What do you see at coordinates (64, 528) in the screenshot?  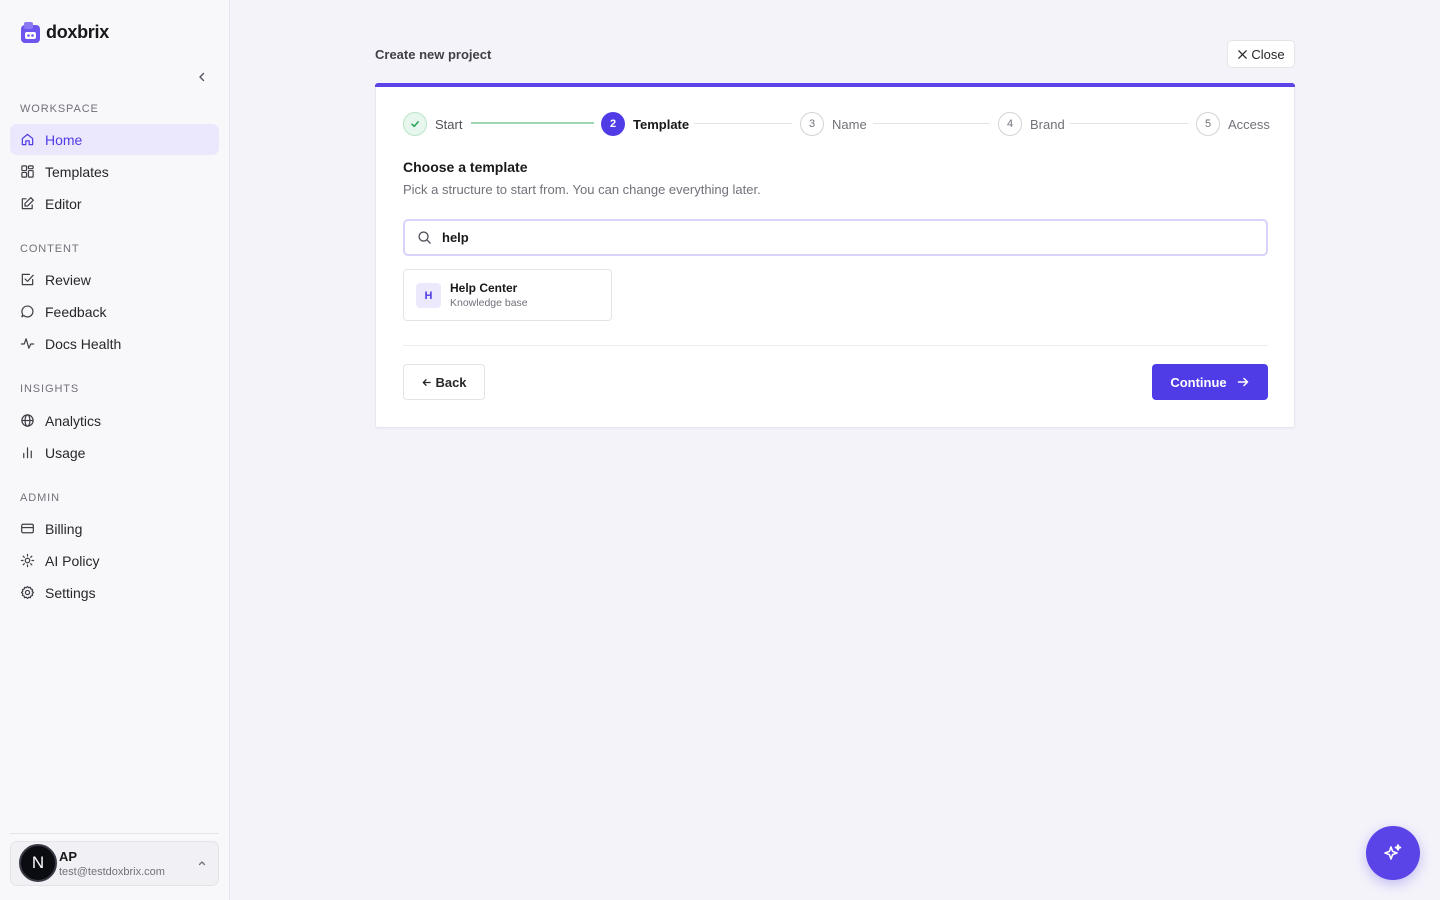 I see `sidebar-item-label: Billing` at bounding box center [64, 528].